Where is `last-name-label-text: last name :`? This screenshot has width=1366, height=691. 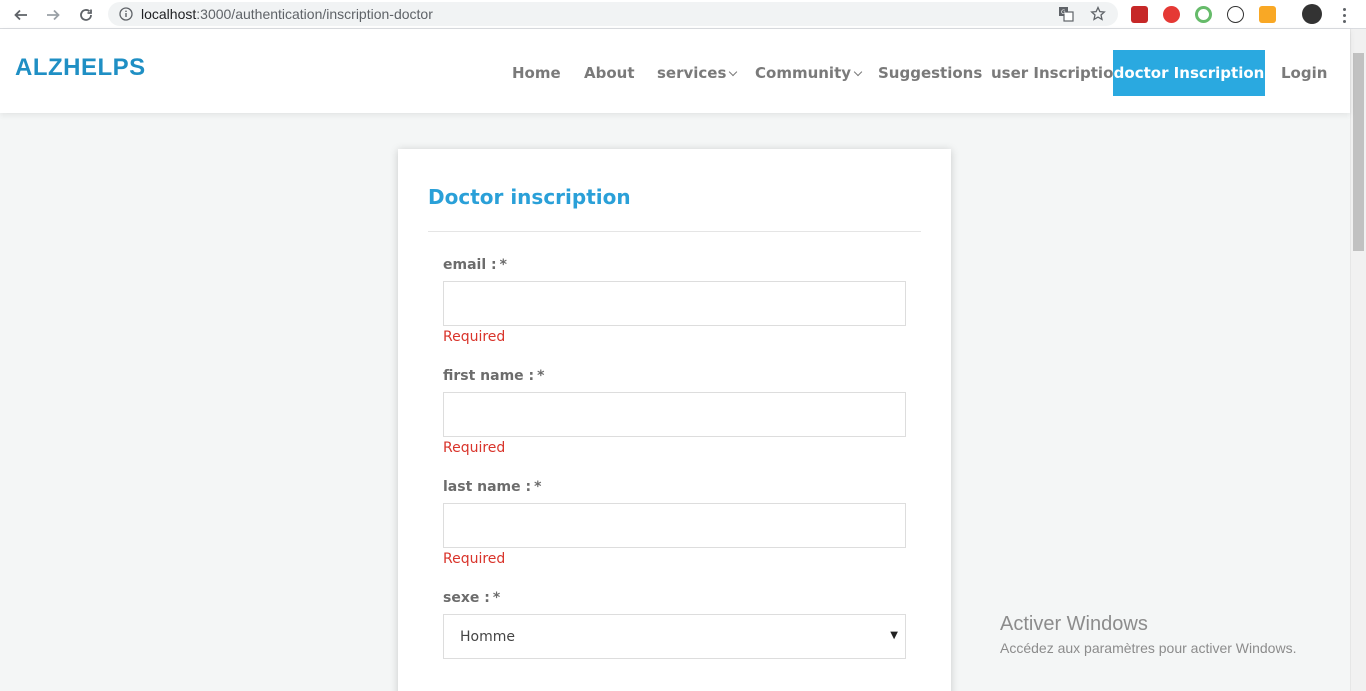
last-name-label-text: last name : is located at coordinates (487, 487).